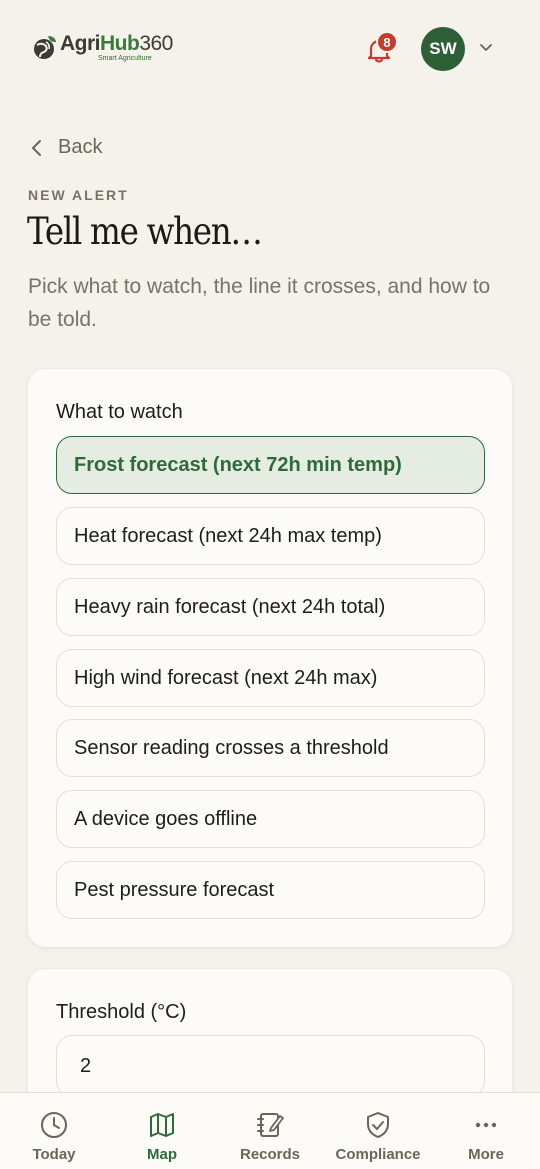 This screenshot has height=1169, width=540. Describe the element at coordinates (121, 1012) in the screenshot. I see `threshold-label: Threshold (°C)` at that location.